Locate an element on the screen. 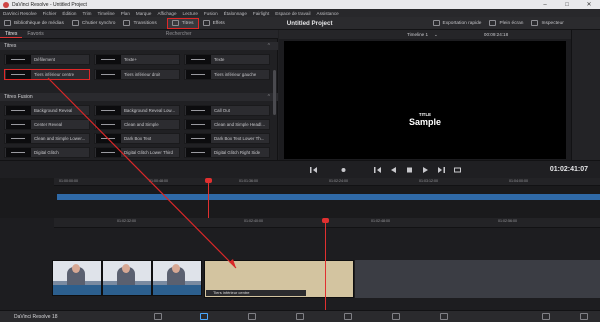 This screenshot has width=600, height=322. fusion-page-icon is located at coordinates (300, 316).